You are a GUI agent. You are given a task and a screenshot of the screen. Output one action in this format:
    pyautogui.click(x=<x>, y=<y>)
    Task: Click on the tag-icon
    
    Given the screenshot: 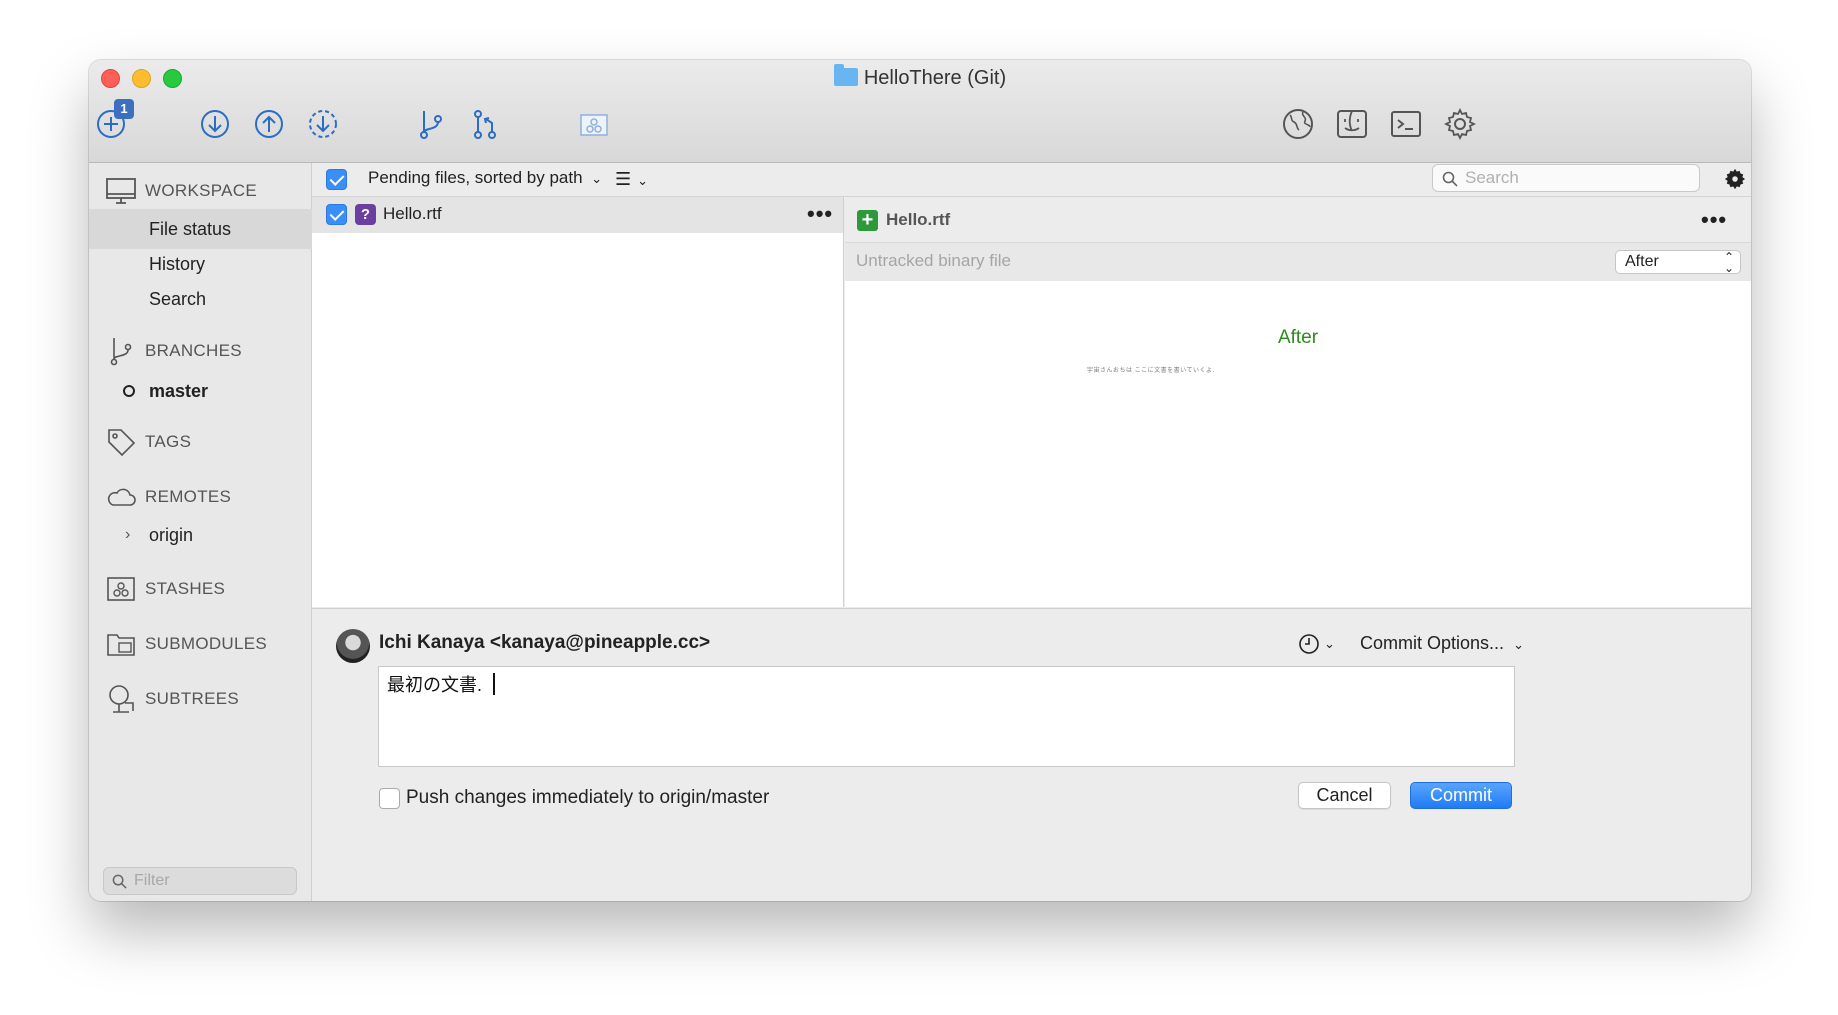 What is the action you would take?
    pyautogui.click(x=122, y=443)
    